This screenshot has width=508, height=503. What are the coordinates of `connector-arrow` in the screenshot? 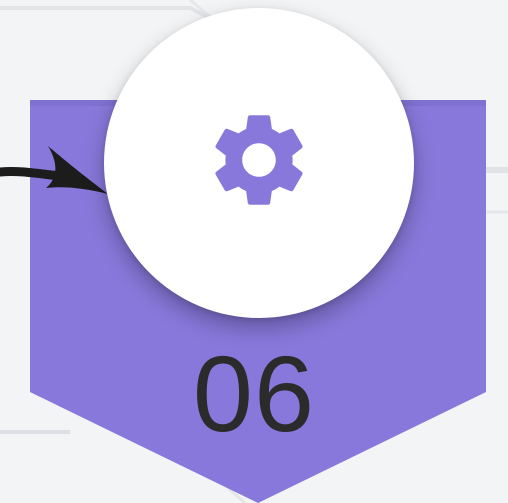 It's located at (54, 170).